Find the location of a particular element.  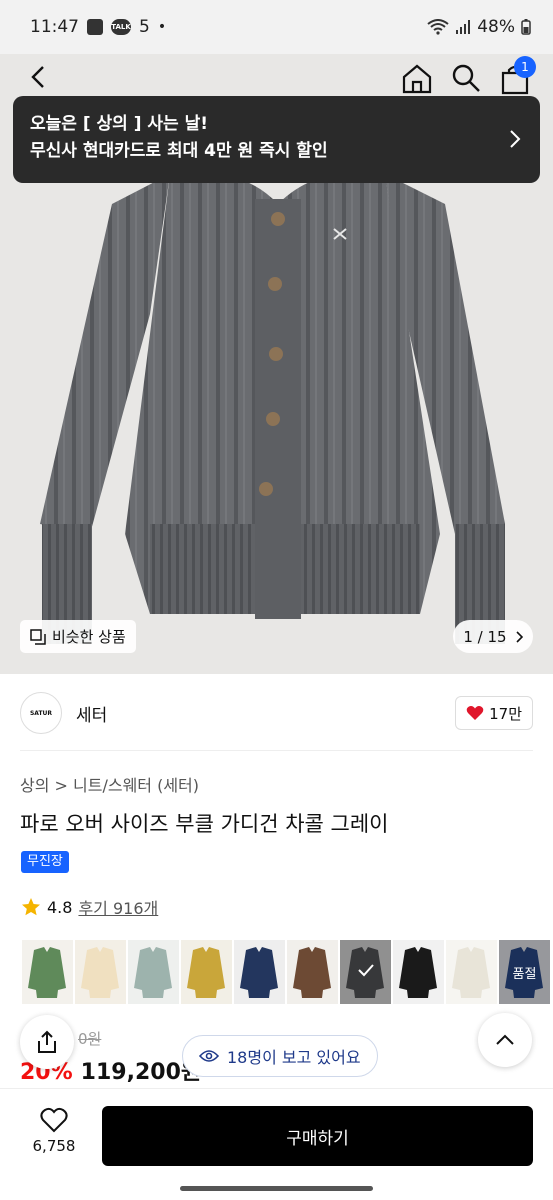

color-variant-thumb: 품절 is located at coordinates (524, 972).